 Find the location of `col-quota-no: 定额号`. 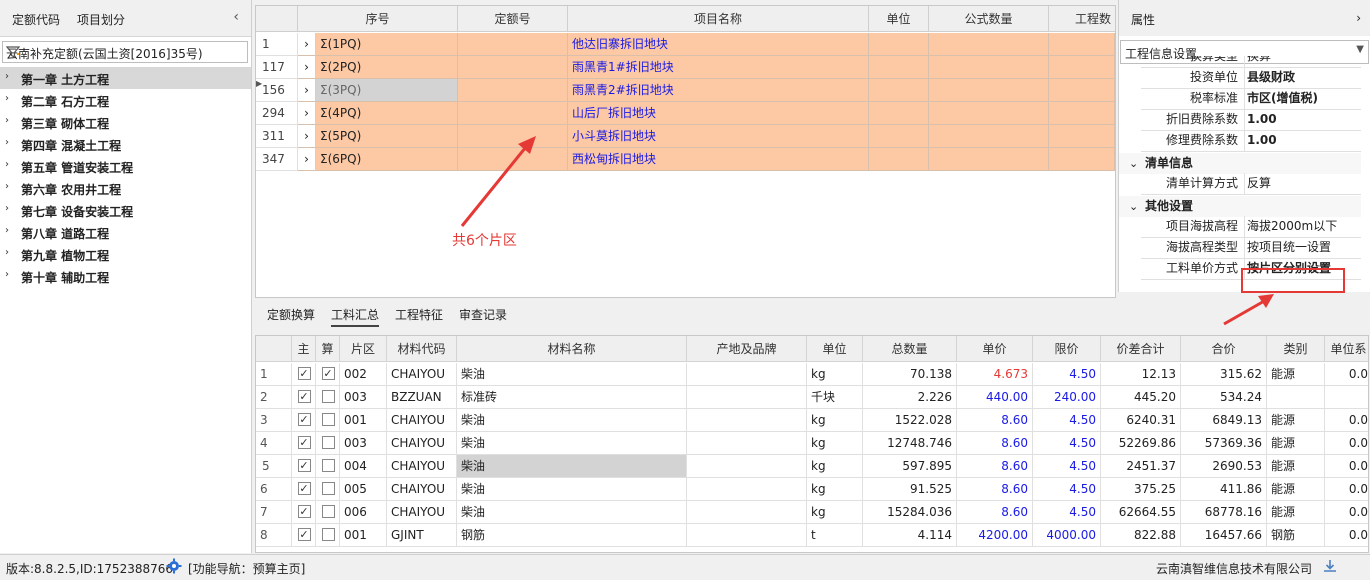

col-quota-no: 定额号 is located at coordinates (513, 19).